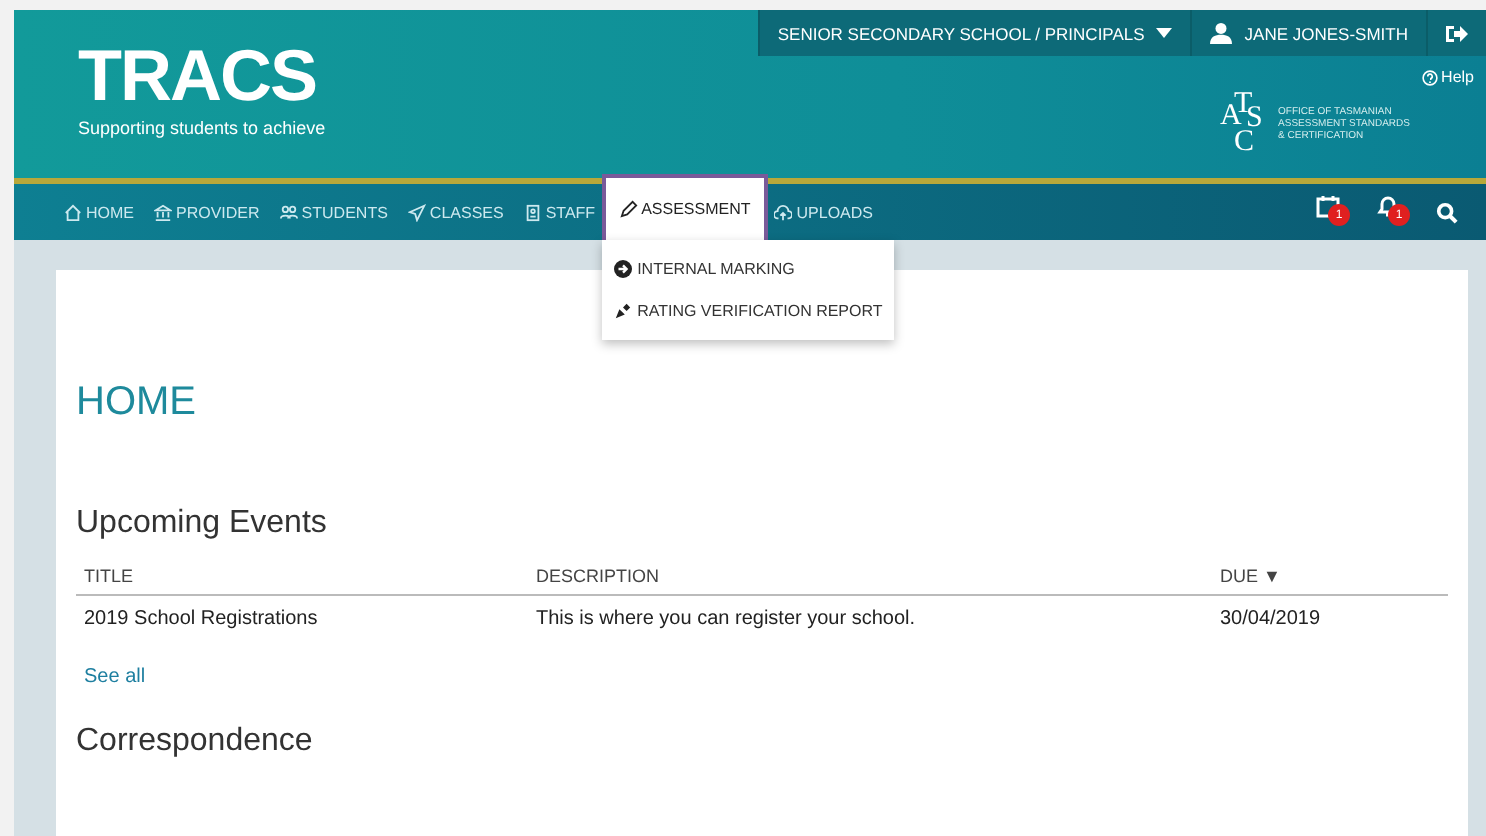 This screenshot has height=836, width=1486. I want to click on section-heading: Upcoming Events, so click(202, 524).